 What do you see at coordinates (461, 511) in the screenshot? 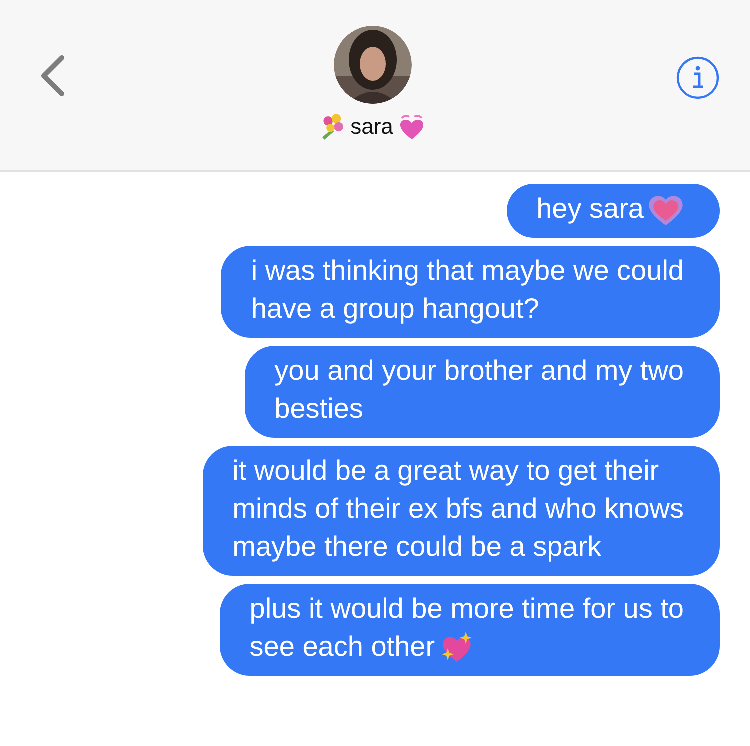
I see `message-bubble: it would be a great way to get their minds of their ex bfs and who knows maybe there could be a spark` at bounding box center [461, 511].